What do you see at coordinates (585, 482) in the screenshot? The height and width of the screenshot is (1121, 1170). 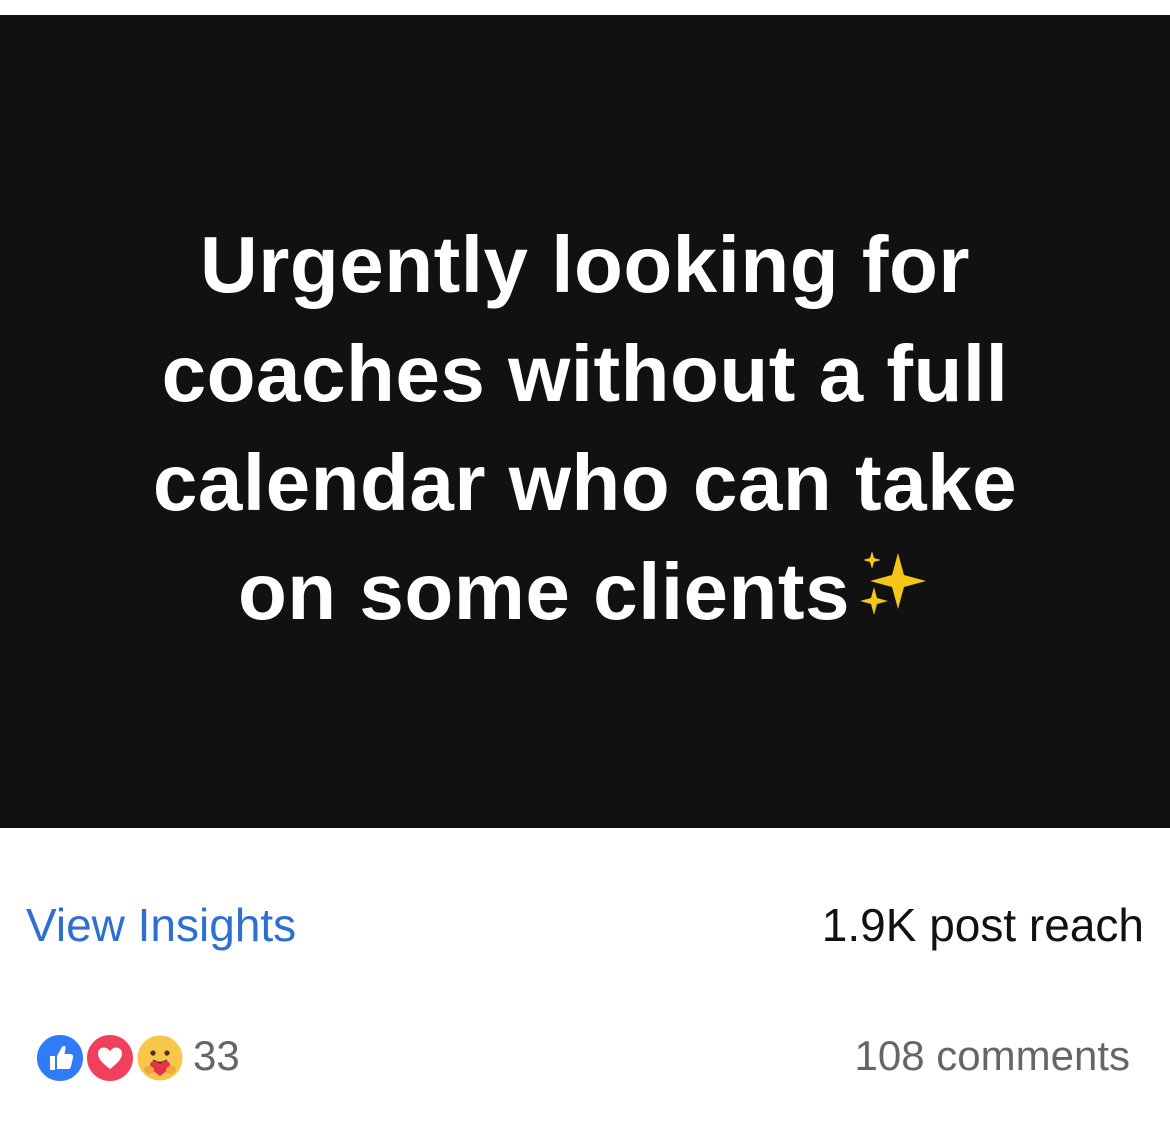 I see `post-text-line: calendar who can take` at bounding box center [585, 482].